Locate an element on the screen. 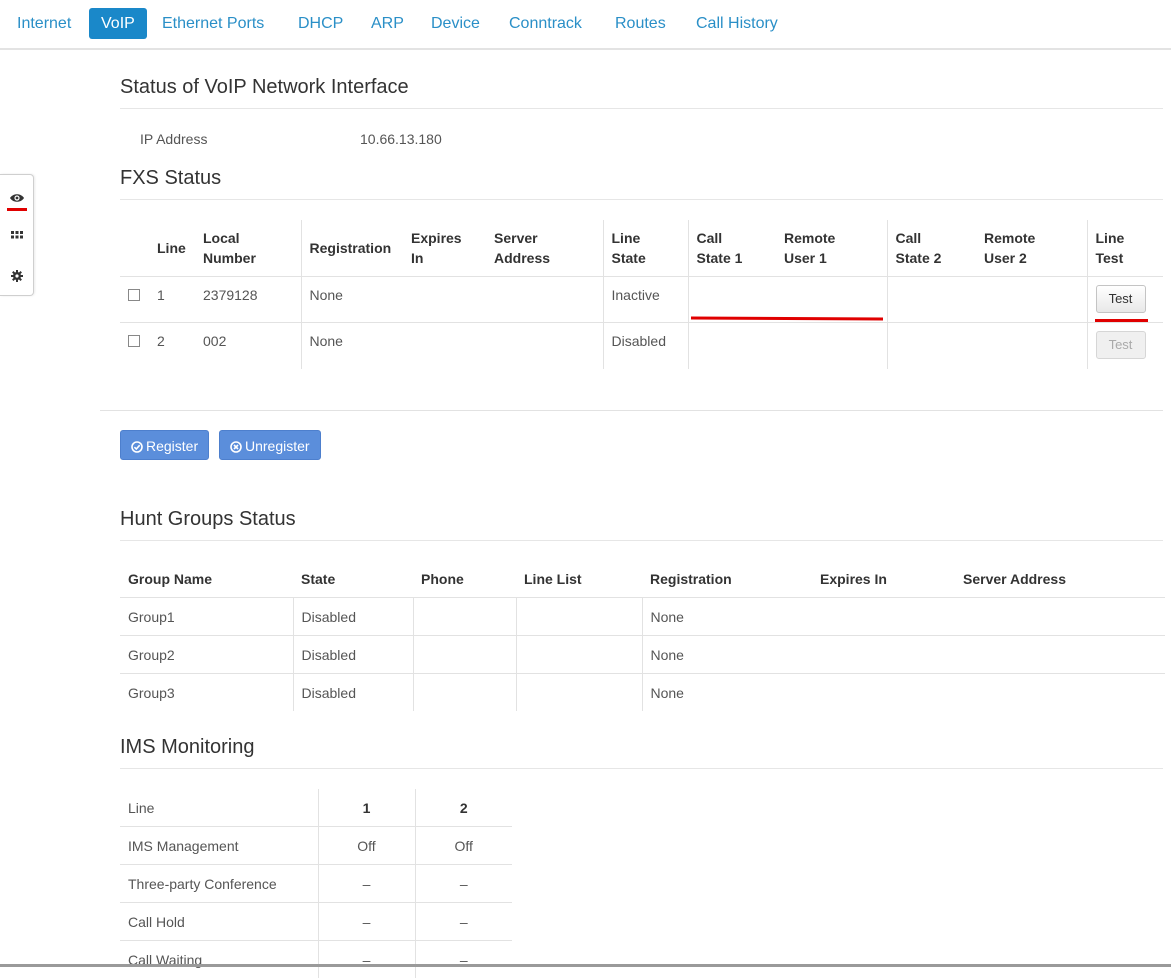 The image size is (1171, 978). call-state-1-header: CallState 1 is located at coordinates (732, 248).